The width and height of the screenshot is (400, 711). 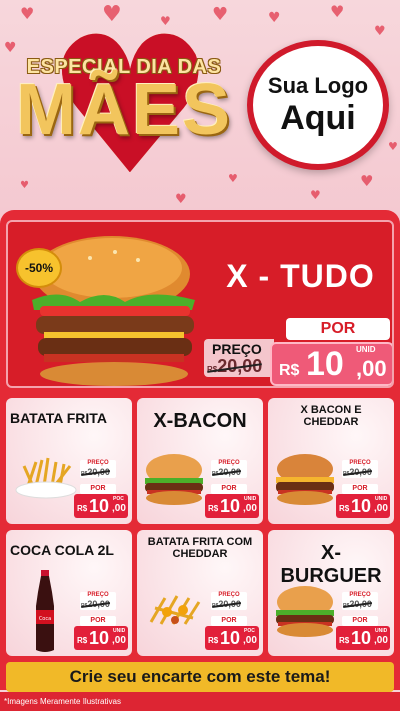 What do you see at coordinates (318, 85) in the screenshot?
I see `logo-line1: Sua Logo` at bounding box center [318, 85].